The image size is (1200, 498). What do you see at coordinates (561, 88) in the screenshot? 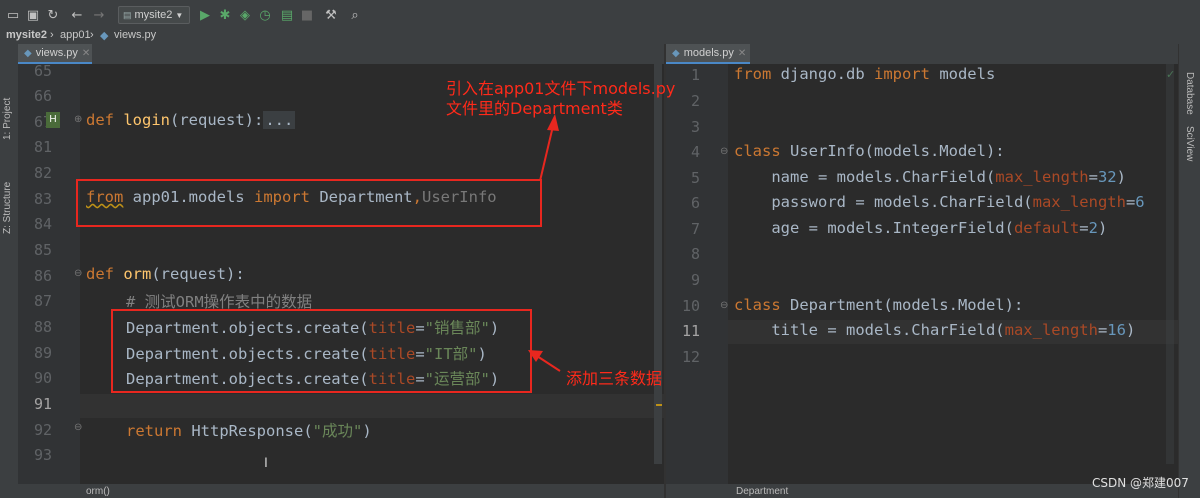
I see `import-annotation-line1: 引入在app01文件下models.py` at bounding box center [561, 88].